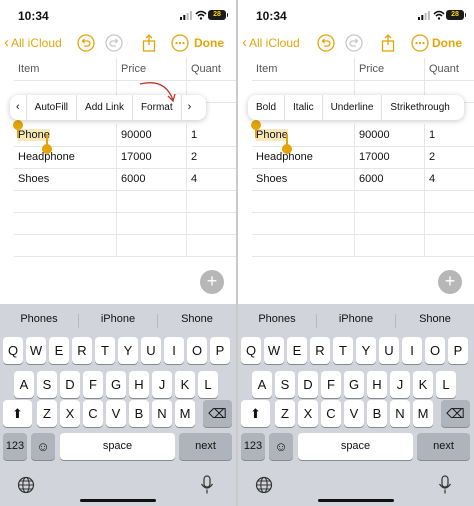  I want to click on key: F, so click(331, 384).